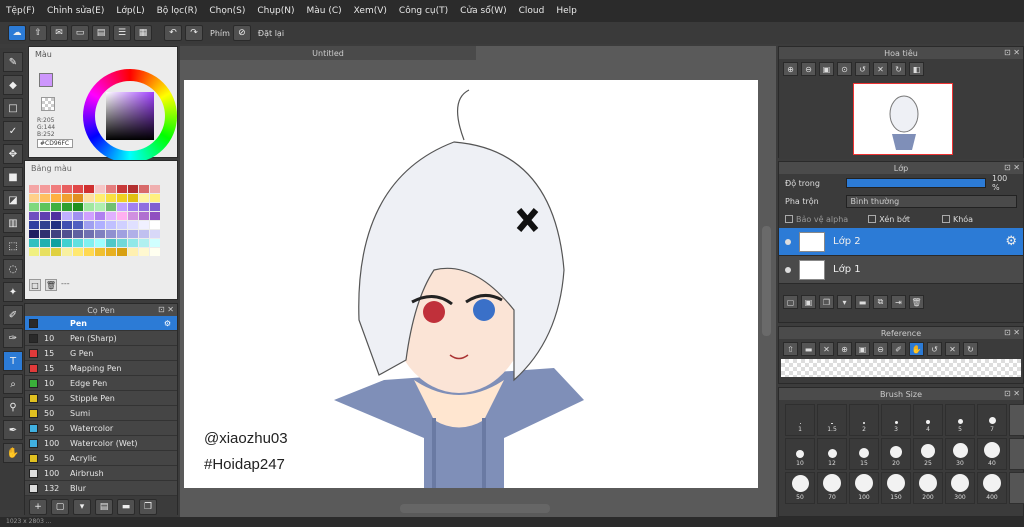 Image resolution: width=1024 pixels, height=527 pixels. I want to click on primary-color-swatch, so click(46, 80).